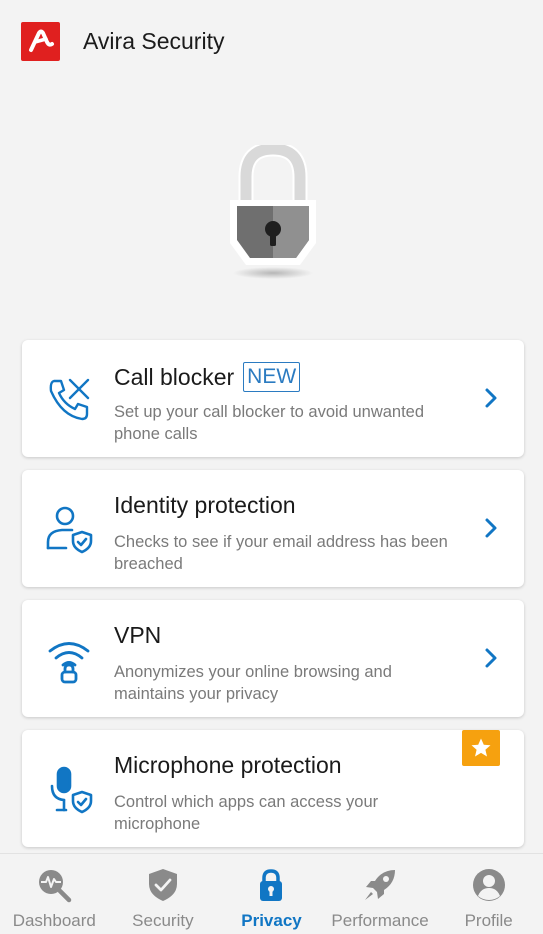 Image resolution: width=543 pixels, height=934 pixels. Describe the element at coordinates (273, 210) in the screenshot. I see `privacy-lock-illustration` at that location.